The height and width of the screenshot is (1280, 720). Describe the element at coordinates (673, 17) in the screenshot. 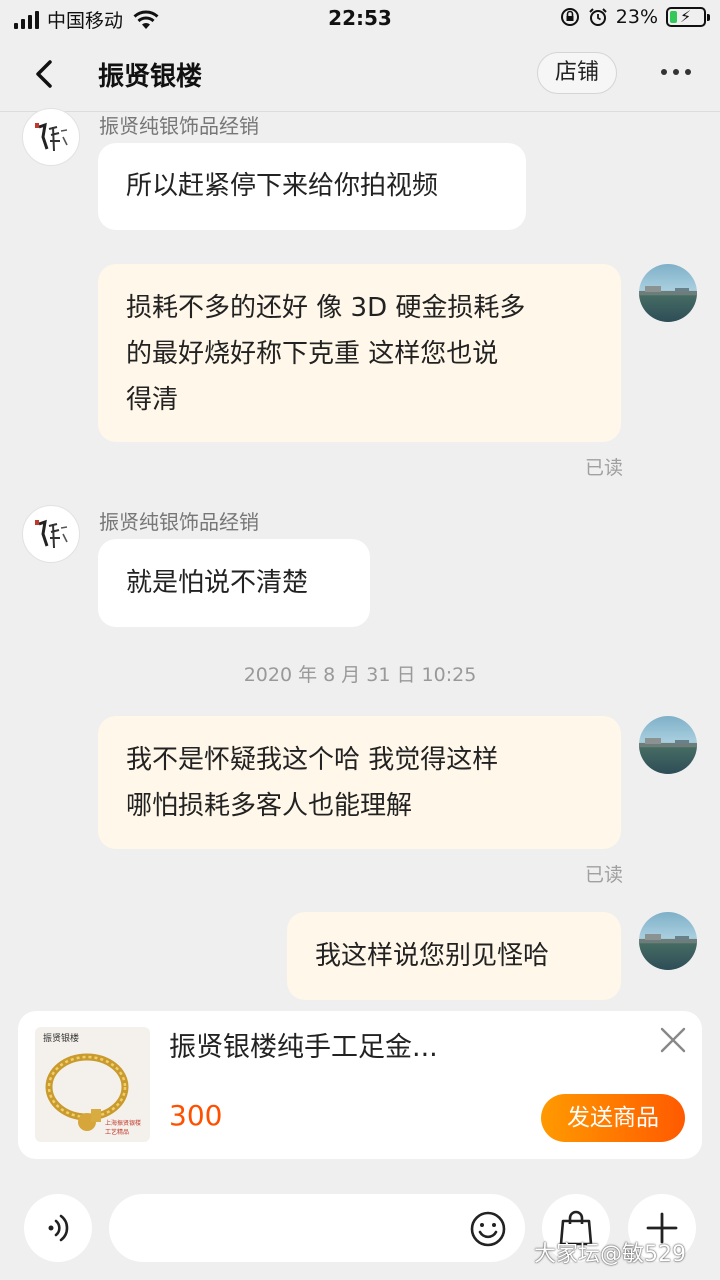

I see `battery-fill` at that location.